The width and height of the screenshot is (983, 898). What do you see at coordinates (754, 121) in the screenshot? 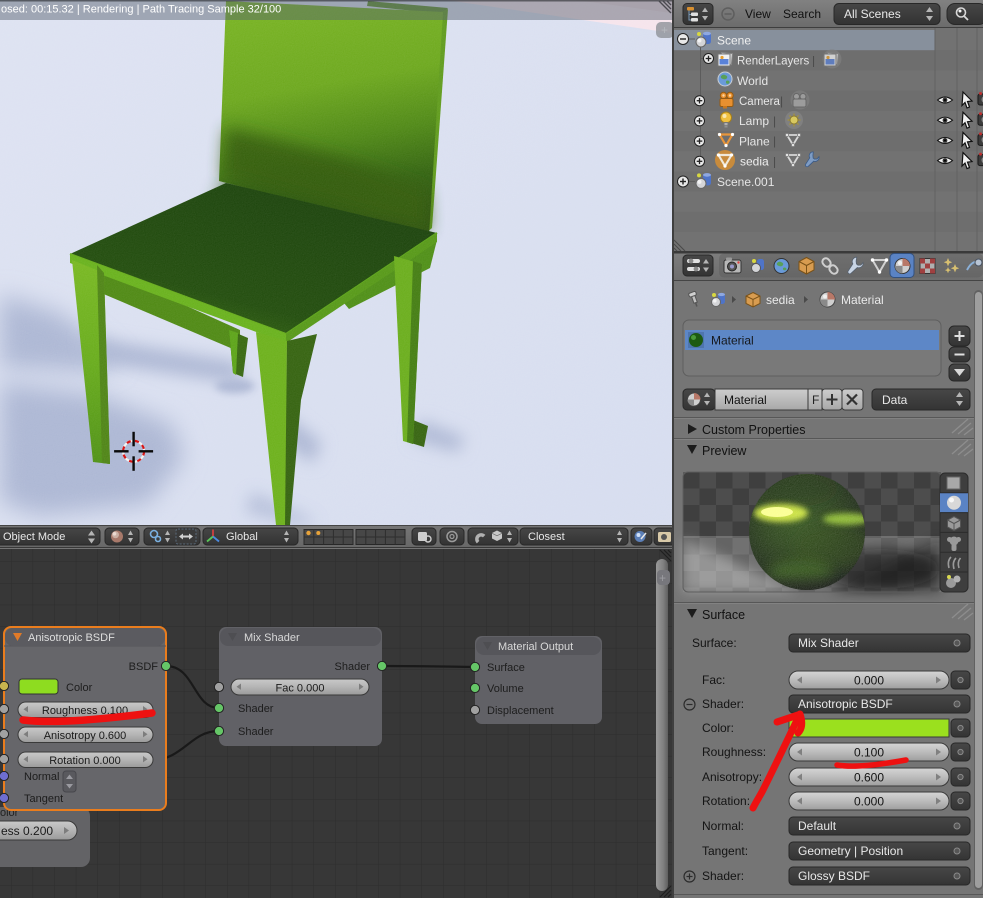
I see `svg-text: Lamp` at bounding box center [754, 121].